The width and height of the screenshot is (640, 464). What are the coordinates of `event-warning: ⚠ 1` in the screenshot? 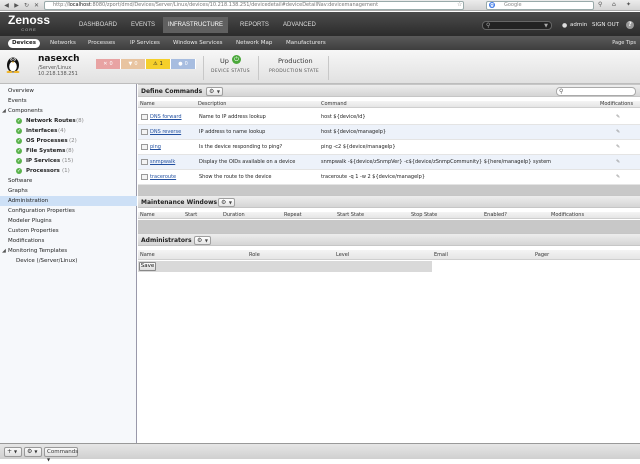 It's located at (158, 64).